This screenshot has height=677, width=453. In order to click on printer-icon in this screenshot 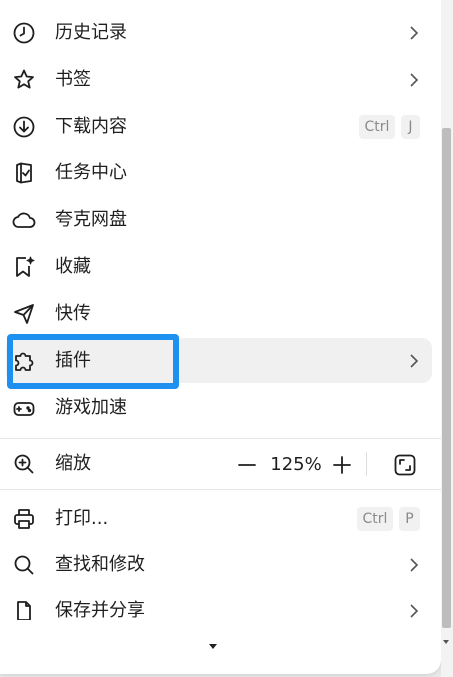, I will do `click(24, 519)`.